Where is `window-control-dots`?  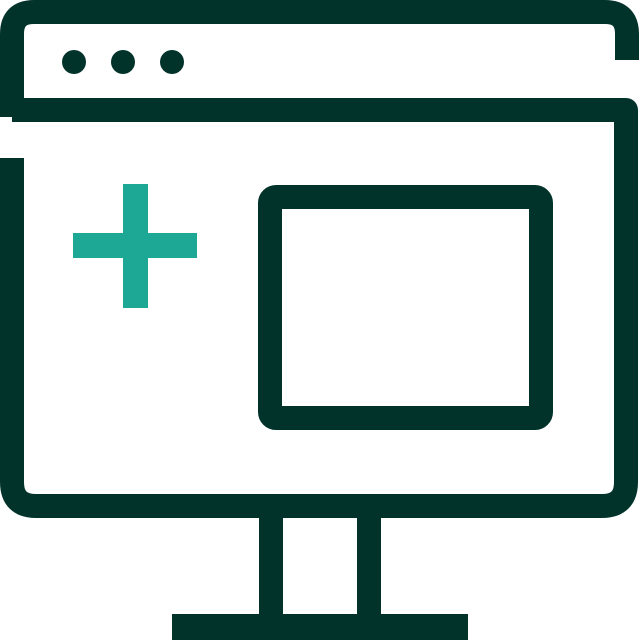 window-control-dots is located at coordinates (123, 62).